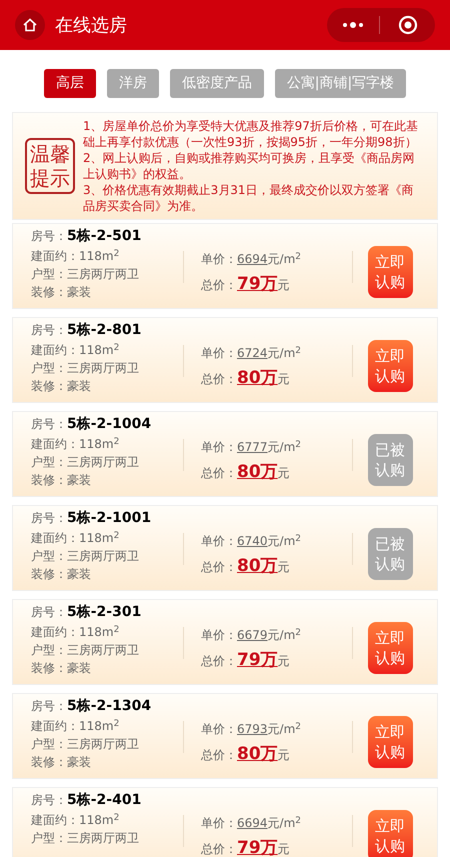 The height and width of the screenshot is (857, 450). Describe the element at coordinates (252, 447) in the screenshot. I see `unit-price: 6777` at that location.